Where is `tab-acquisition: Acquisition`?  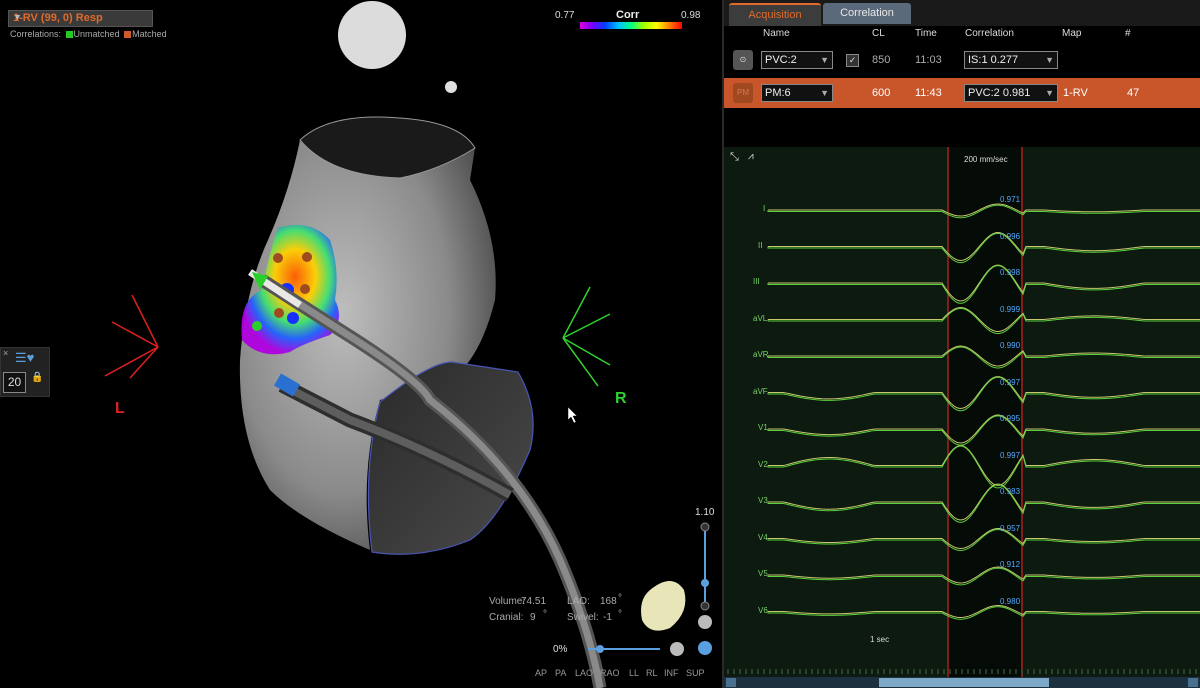
tab-acquisition: Acquisition is located at coordinates (775, 14).